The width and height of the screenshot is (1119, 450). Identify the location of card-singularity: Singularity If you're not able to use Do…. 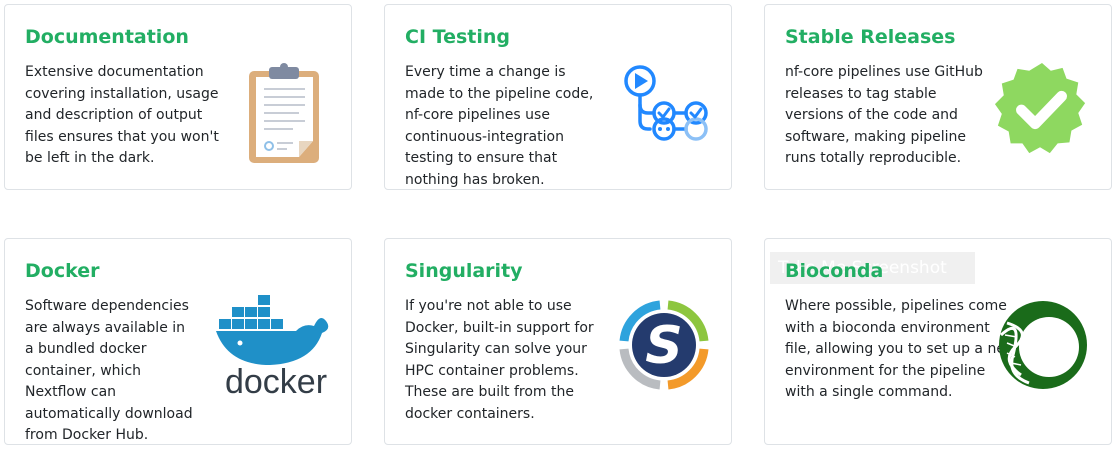
(558, 341).